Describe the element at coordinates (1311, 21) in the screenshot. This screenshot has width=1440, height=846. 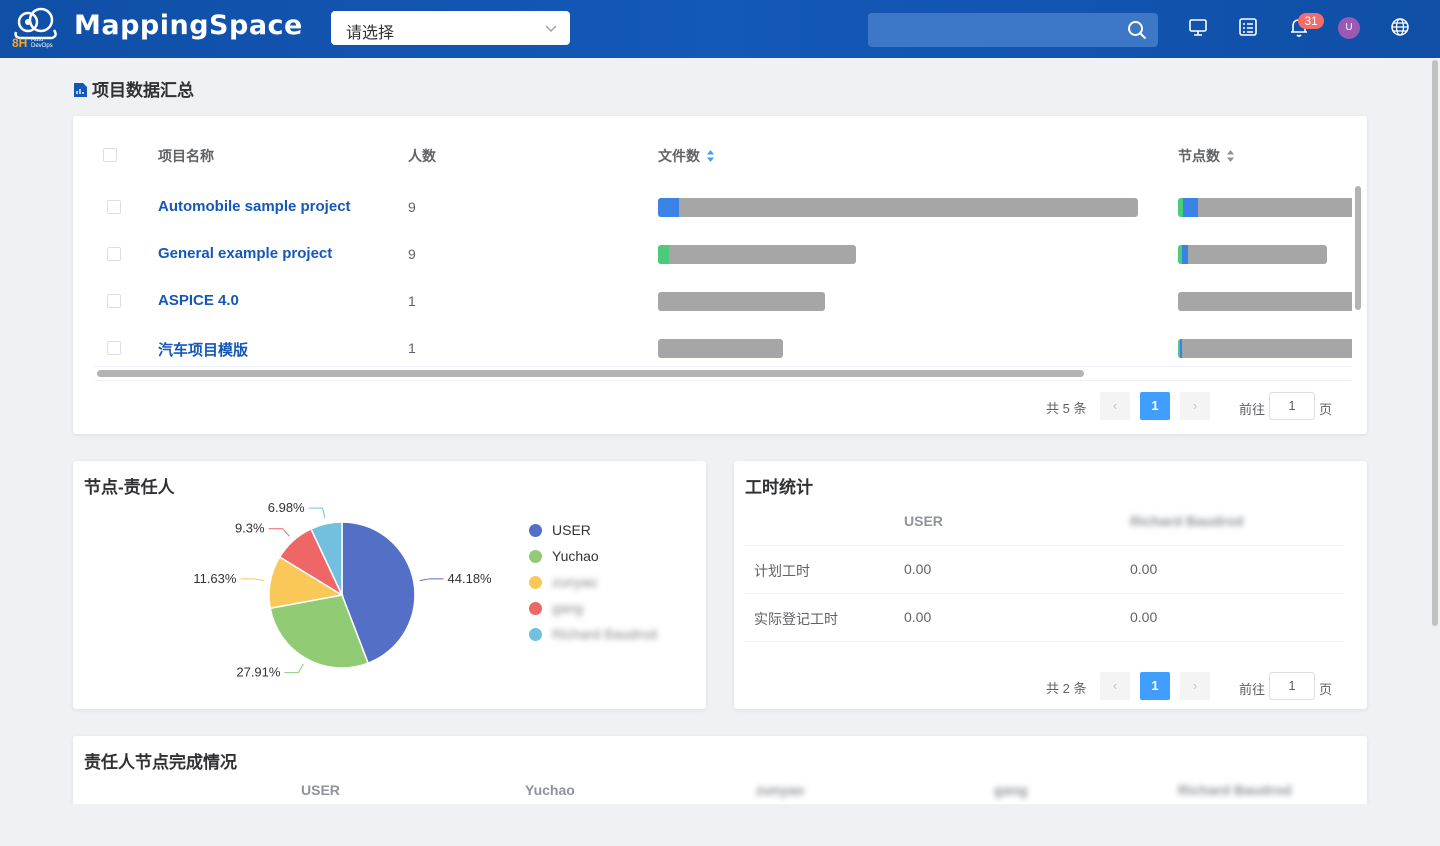
I see `notification-badge: 31` at that location.